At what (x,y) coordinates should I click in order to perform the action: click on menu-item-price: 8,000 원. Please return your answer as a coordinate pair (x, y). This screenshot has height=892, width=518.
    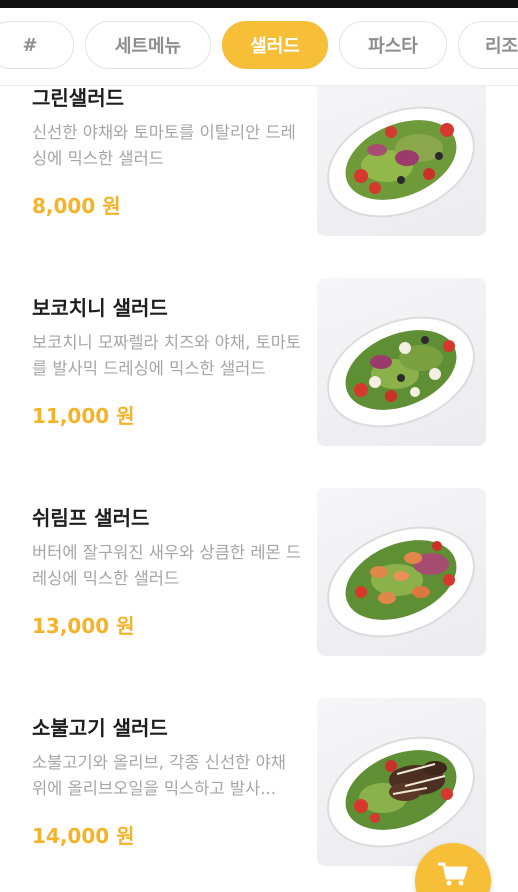
    Looking at the image, I should click on (76, 206).